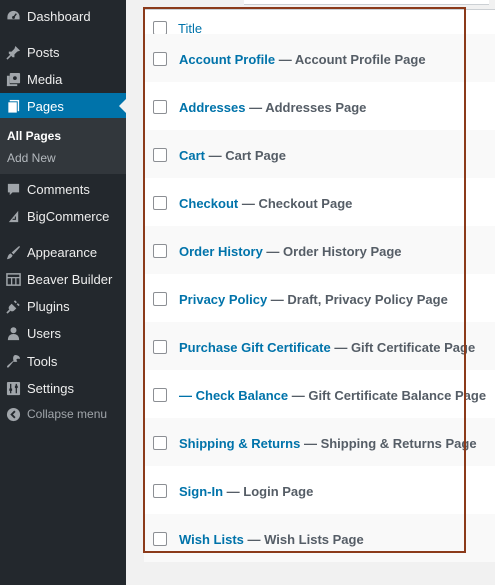 This screenshot has width=495, height=585. What do you see at coordinates (44, 333) in the screenshot?
I see `menu-label: Users` at bounding box center [44, 333].